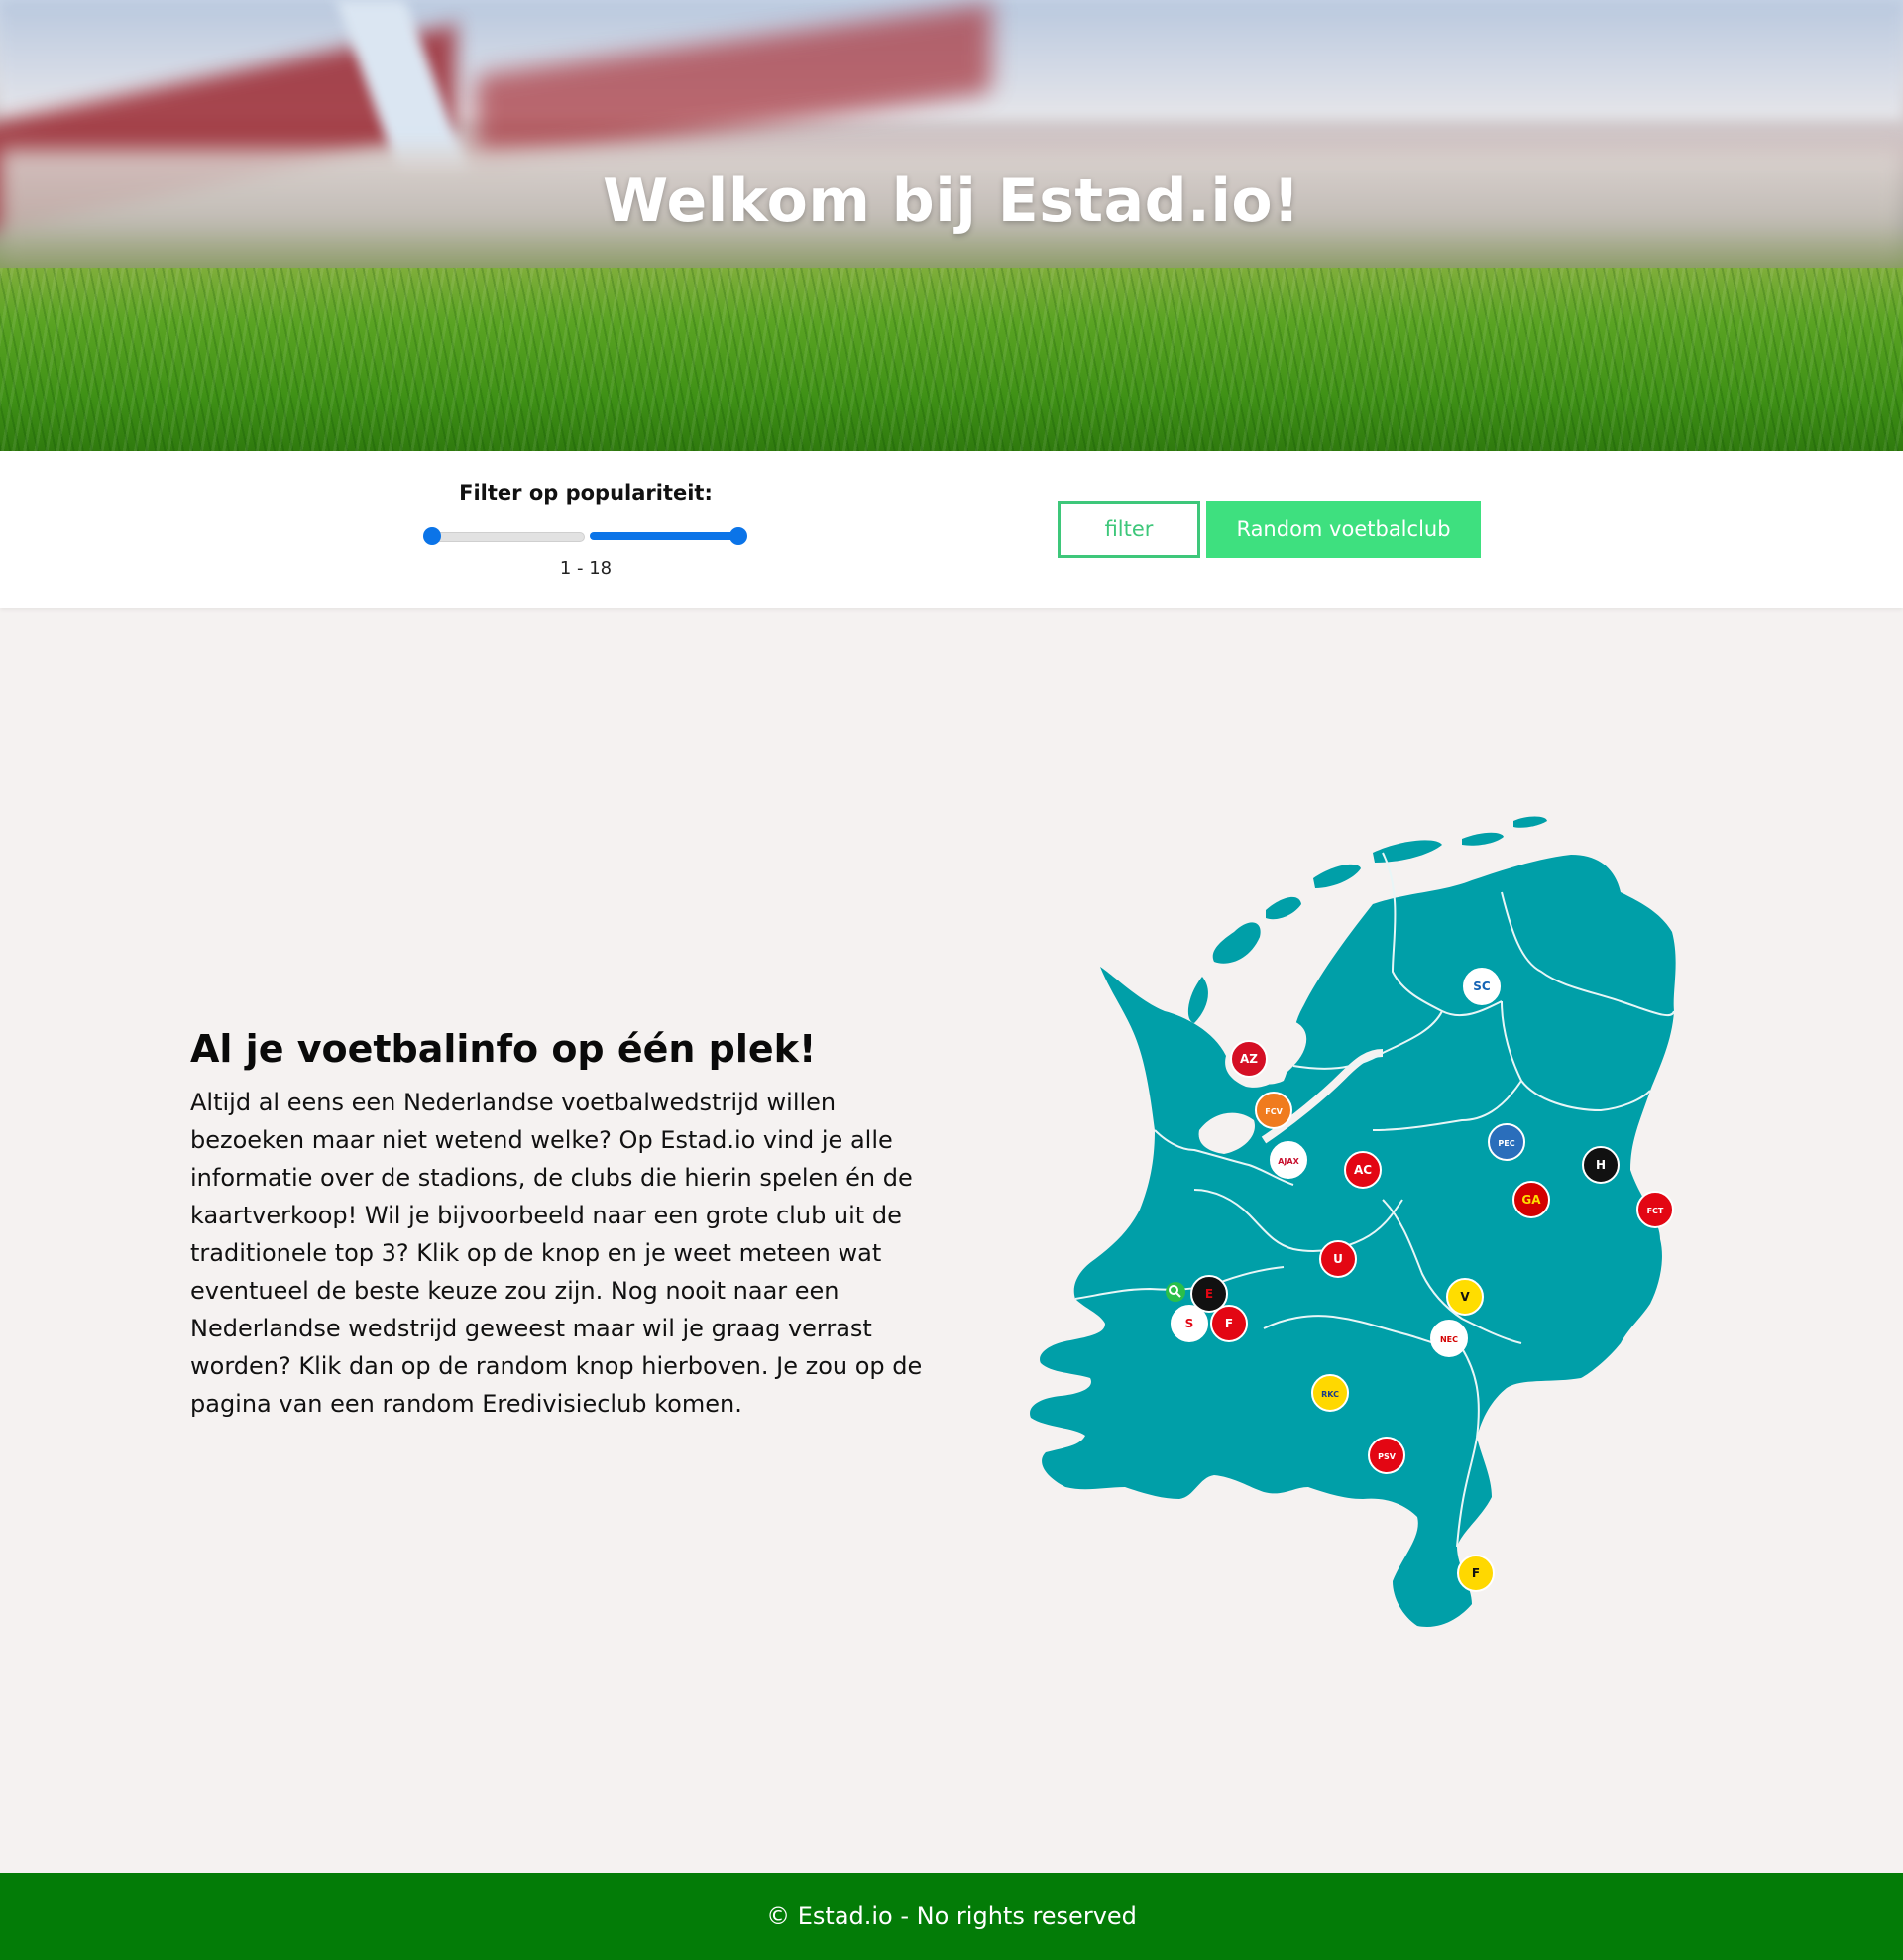  I want to click on twente-logo: FCT, so click(1655, 1209).